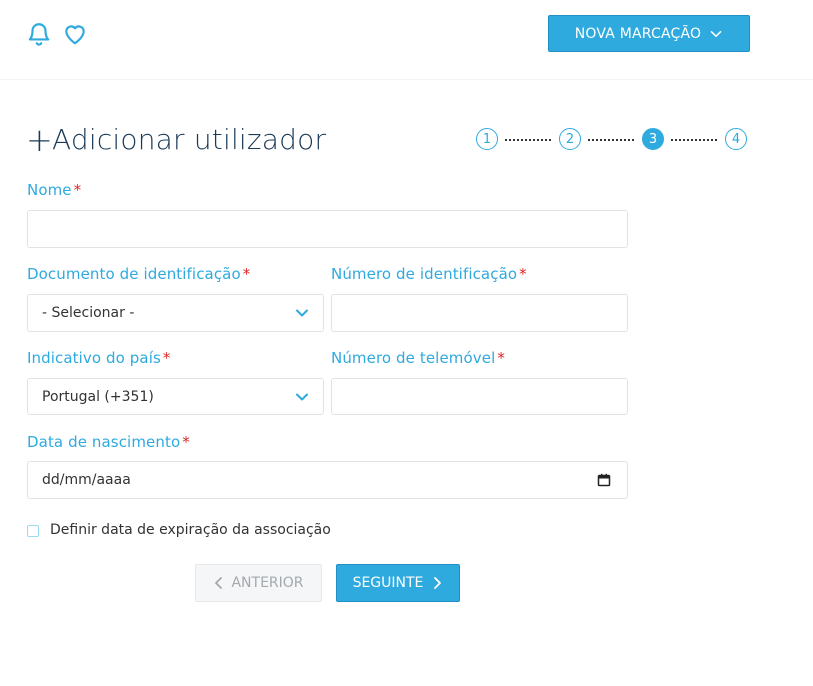 The height and width of the screenshot is (686, 813). What do you see at coordinates (94, 358) in the screenshot?
I see `country-code-label-text: Indicativo do país` at bounding box center [94, 358].